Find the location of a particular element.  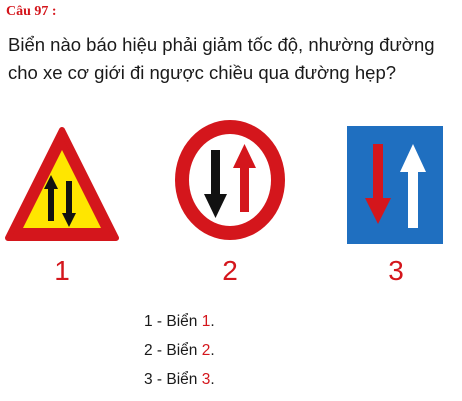

sign-3-label: 3 is located at coordinates (396, 270).